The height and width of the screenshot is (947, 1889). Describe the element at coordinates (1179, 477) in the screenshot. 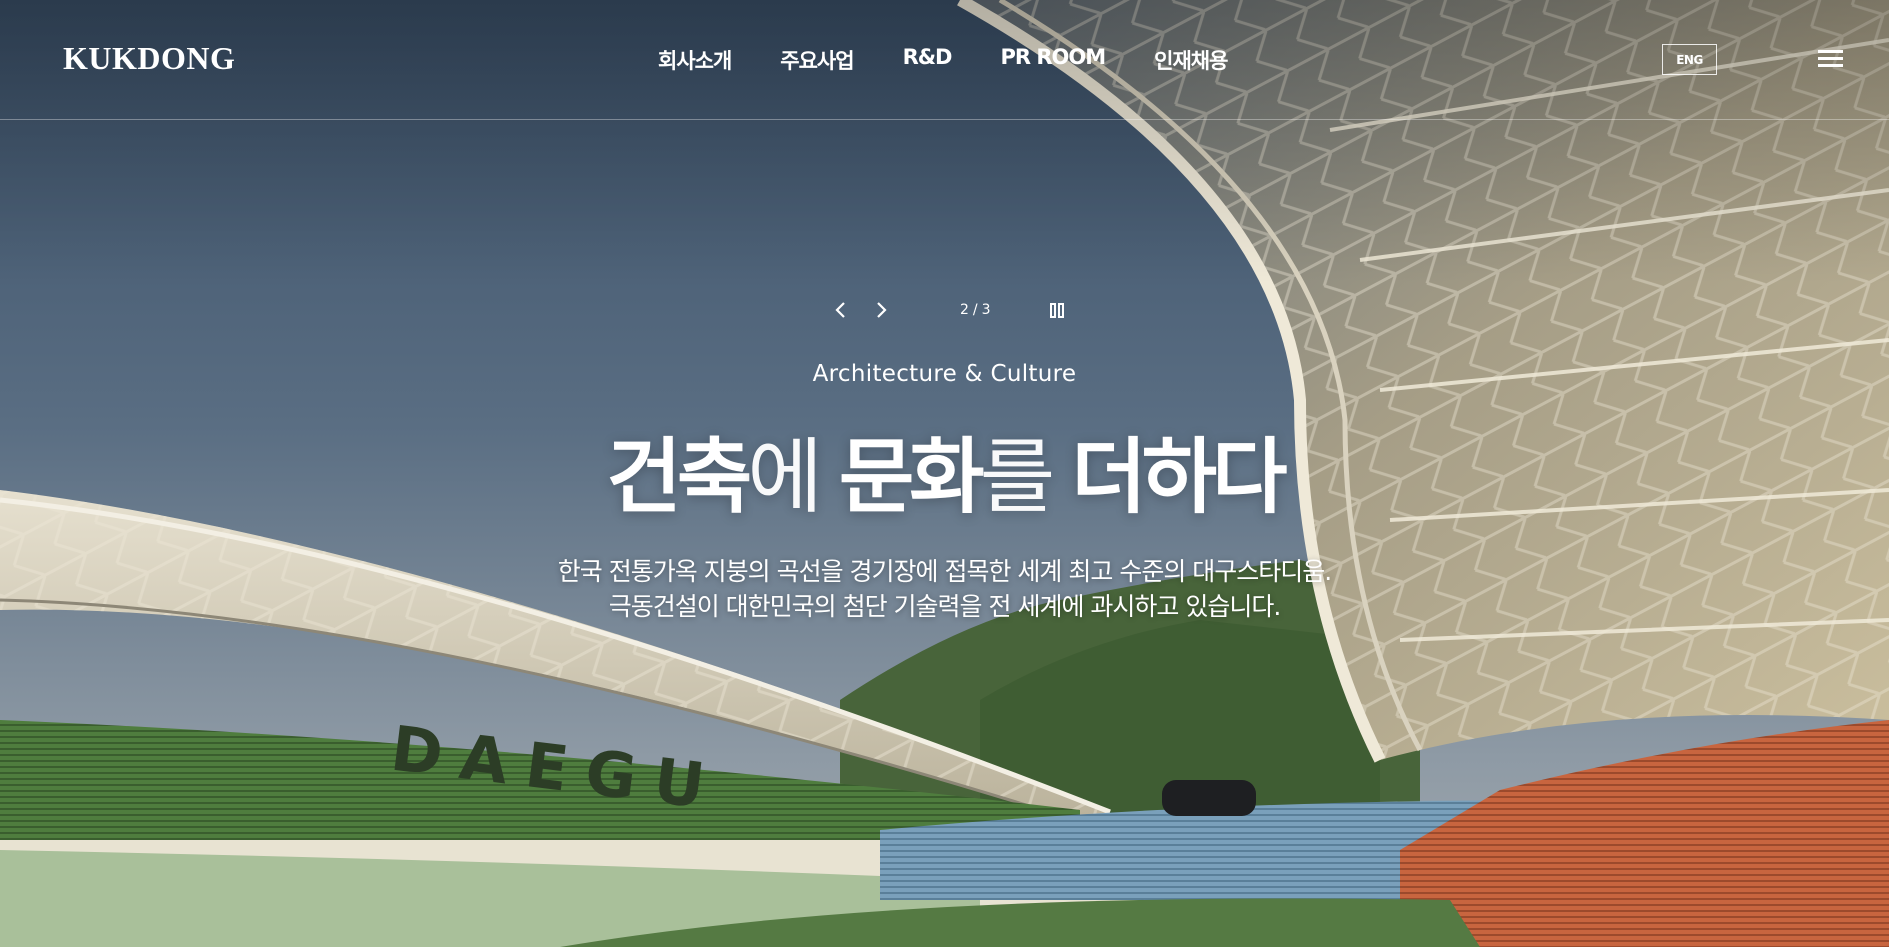

I see `headline-word-add: 더하다` at that location.